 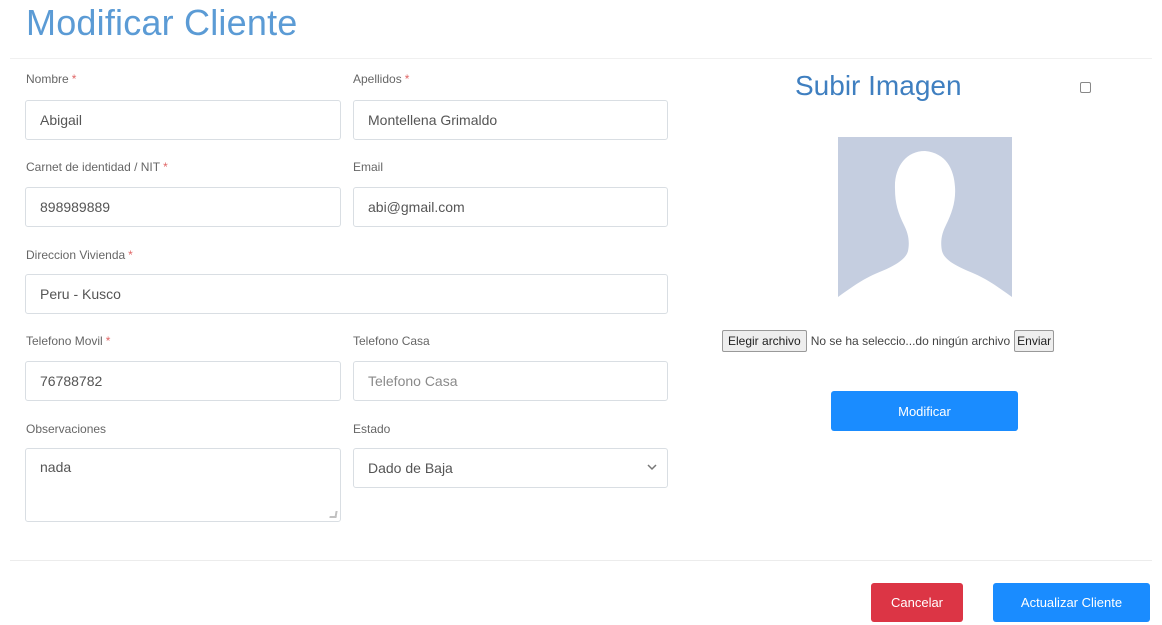 I want to click on carnet-input: 898989889, so click(x=183, y=207).